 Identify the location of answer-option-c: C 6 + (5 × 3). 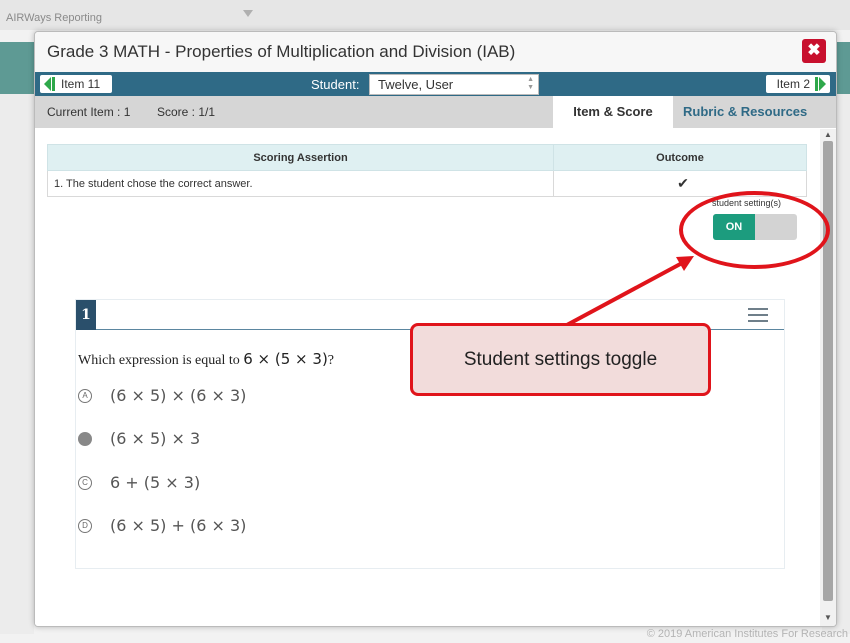
(139, 482).